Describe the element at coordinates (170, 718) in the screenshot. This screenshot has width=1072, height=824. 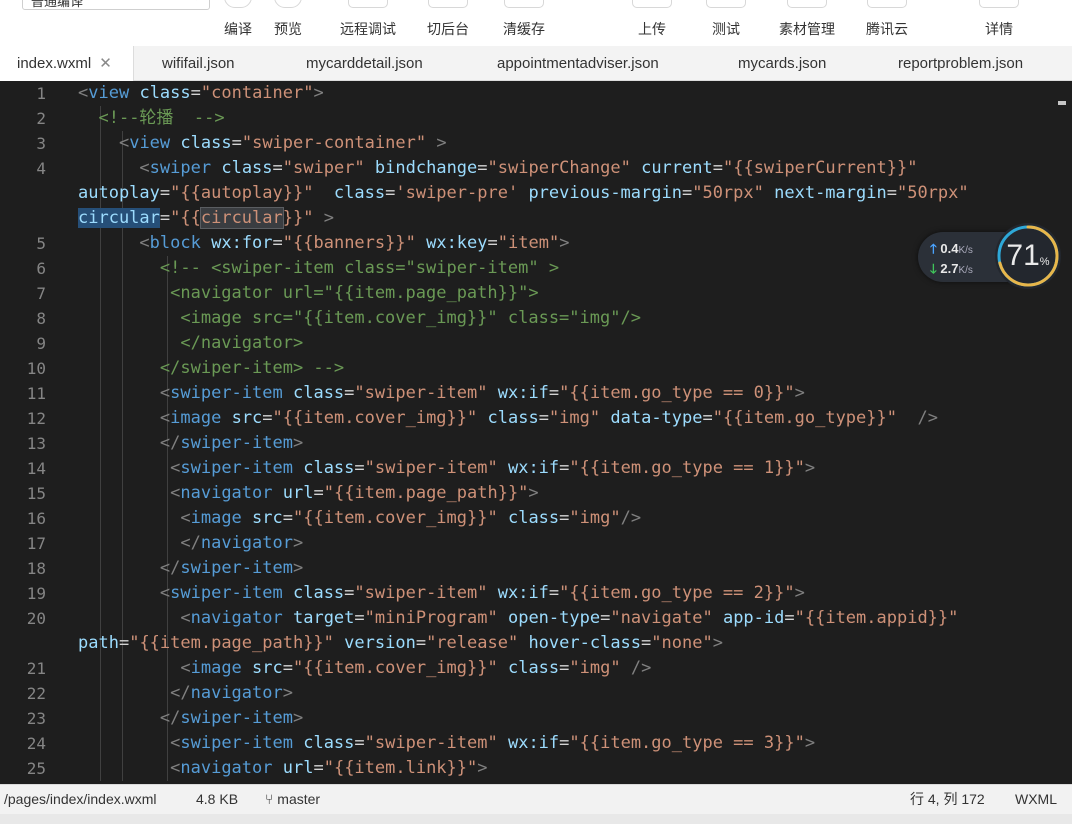
I see `code-token: </` at that location.